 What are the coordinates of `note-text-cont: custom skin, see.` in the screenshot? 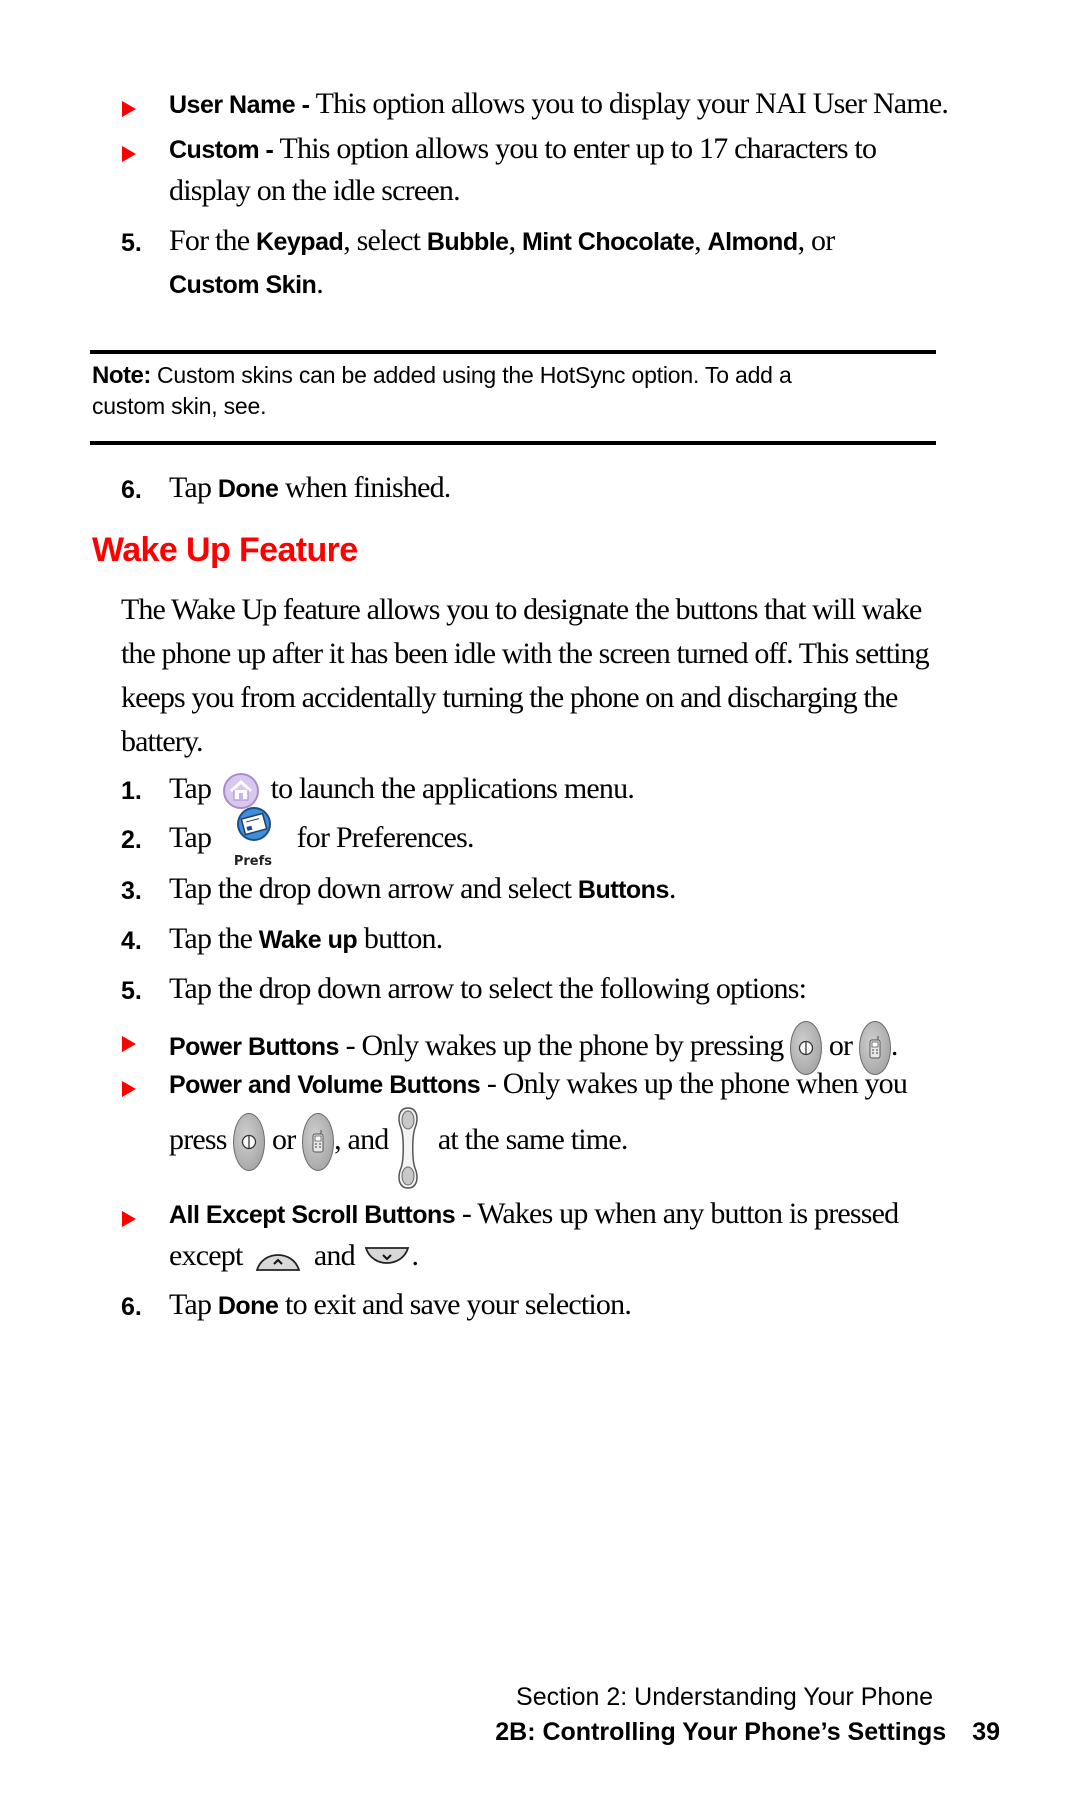 It's located at (179, 406).